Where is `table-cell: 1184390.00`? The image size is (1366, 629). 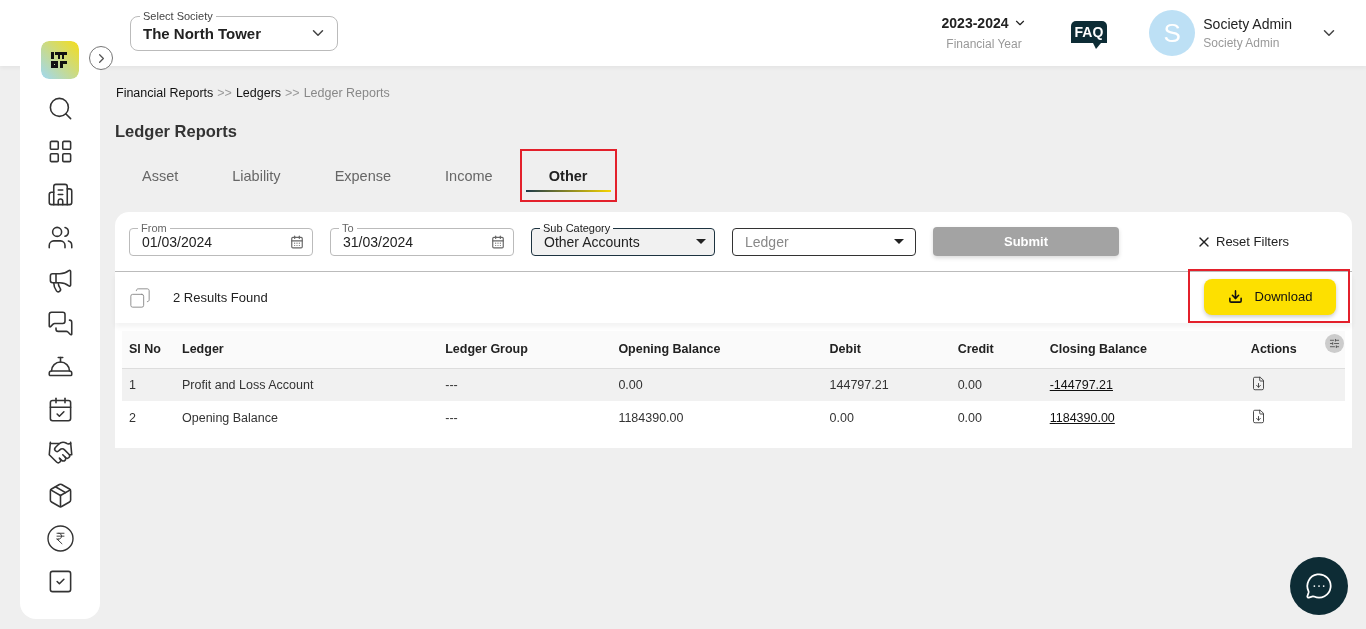 table-cell: 1184390.00 is located at coordinates (651, 417).